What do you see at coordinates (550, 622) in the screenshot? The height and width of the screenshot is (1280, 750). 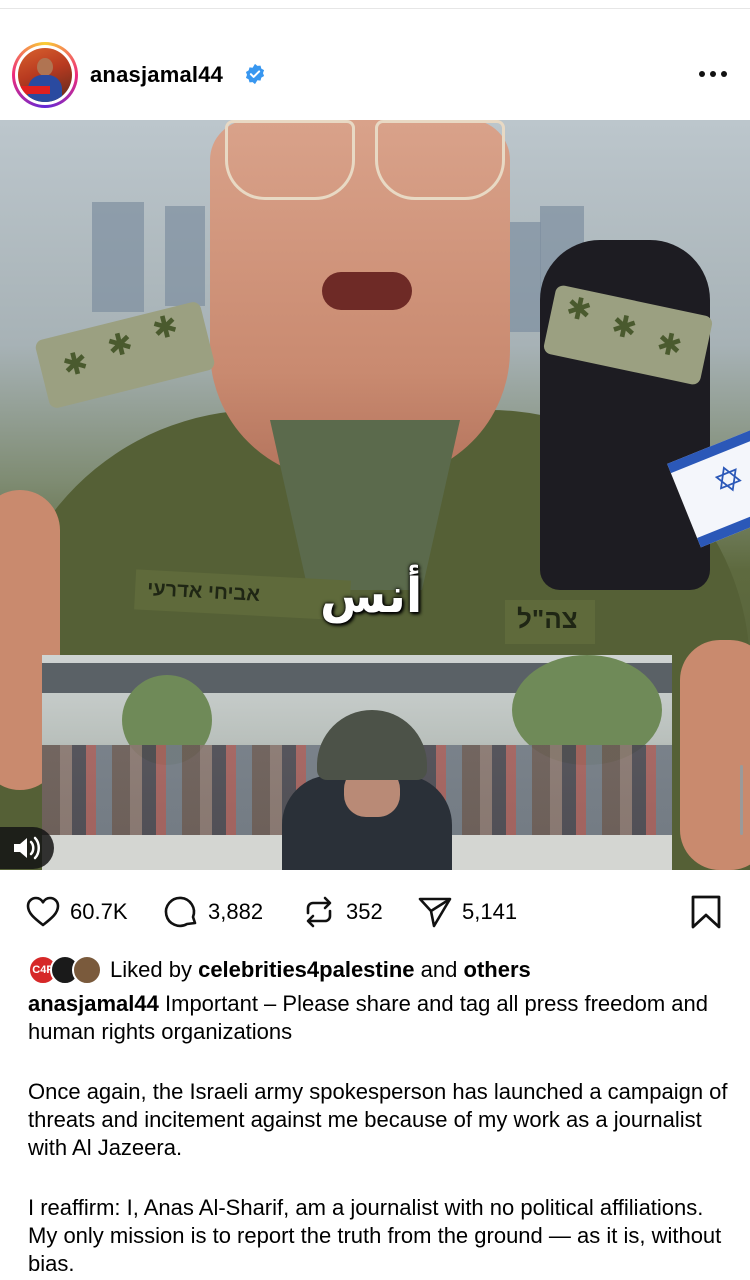 I see `unit-tag: צה"ל` at bounding box center [550, 622].